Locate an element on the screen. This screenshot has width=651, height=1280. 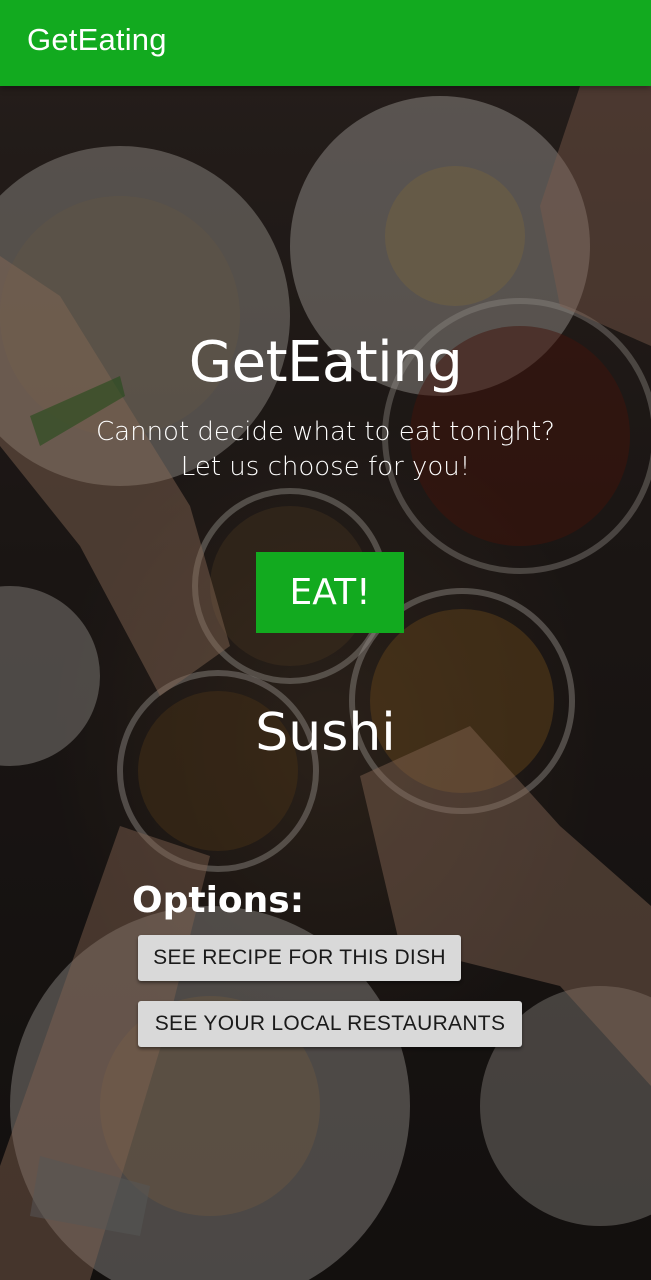
tagline-line-2: Let us choose for you! is located at coordinates (325, 467).